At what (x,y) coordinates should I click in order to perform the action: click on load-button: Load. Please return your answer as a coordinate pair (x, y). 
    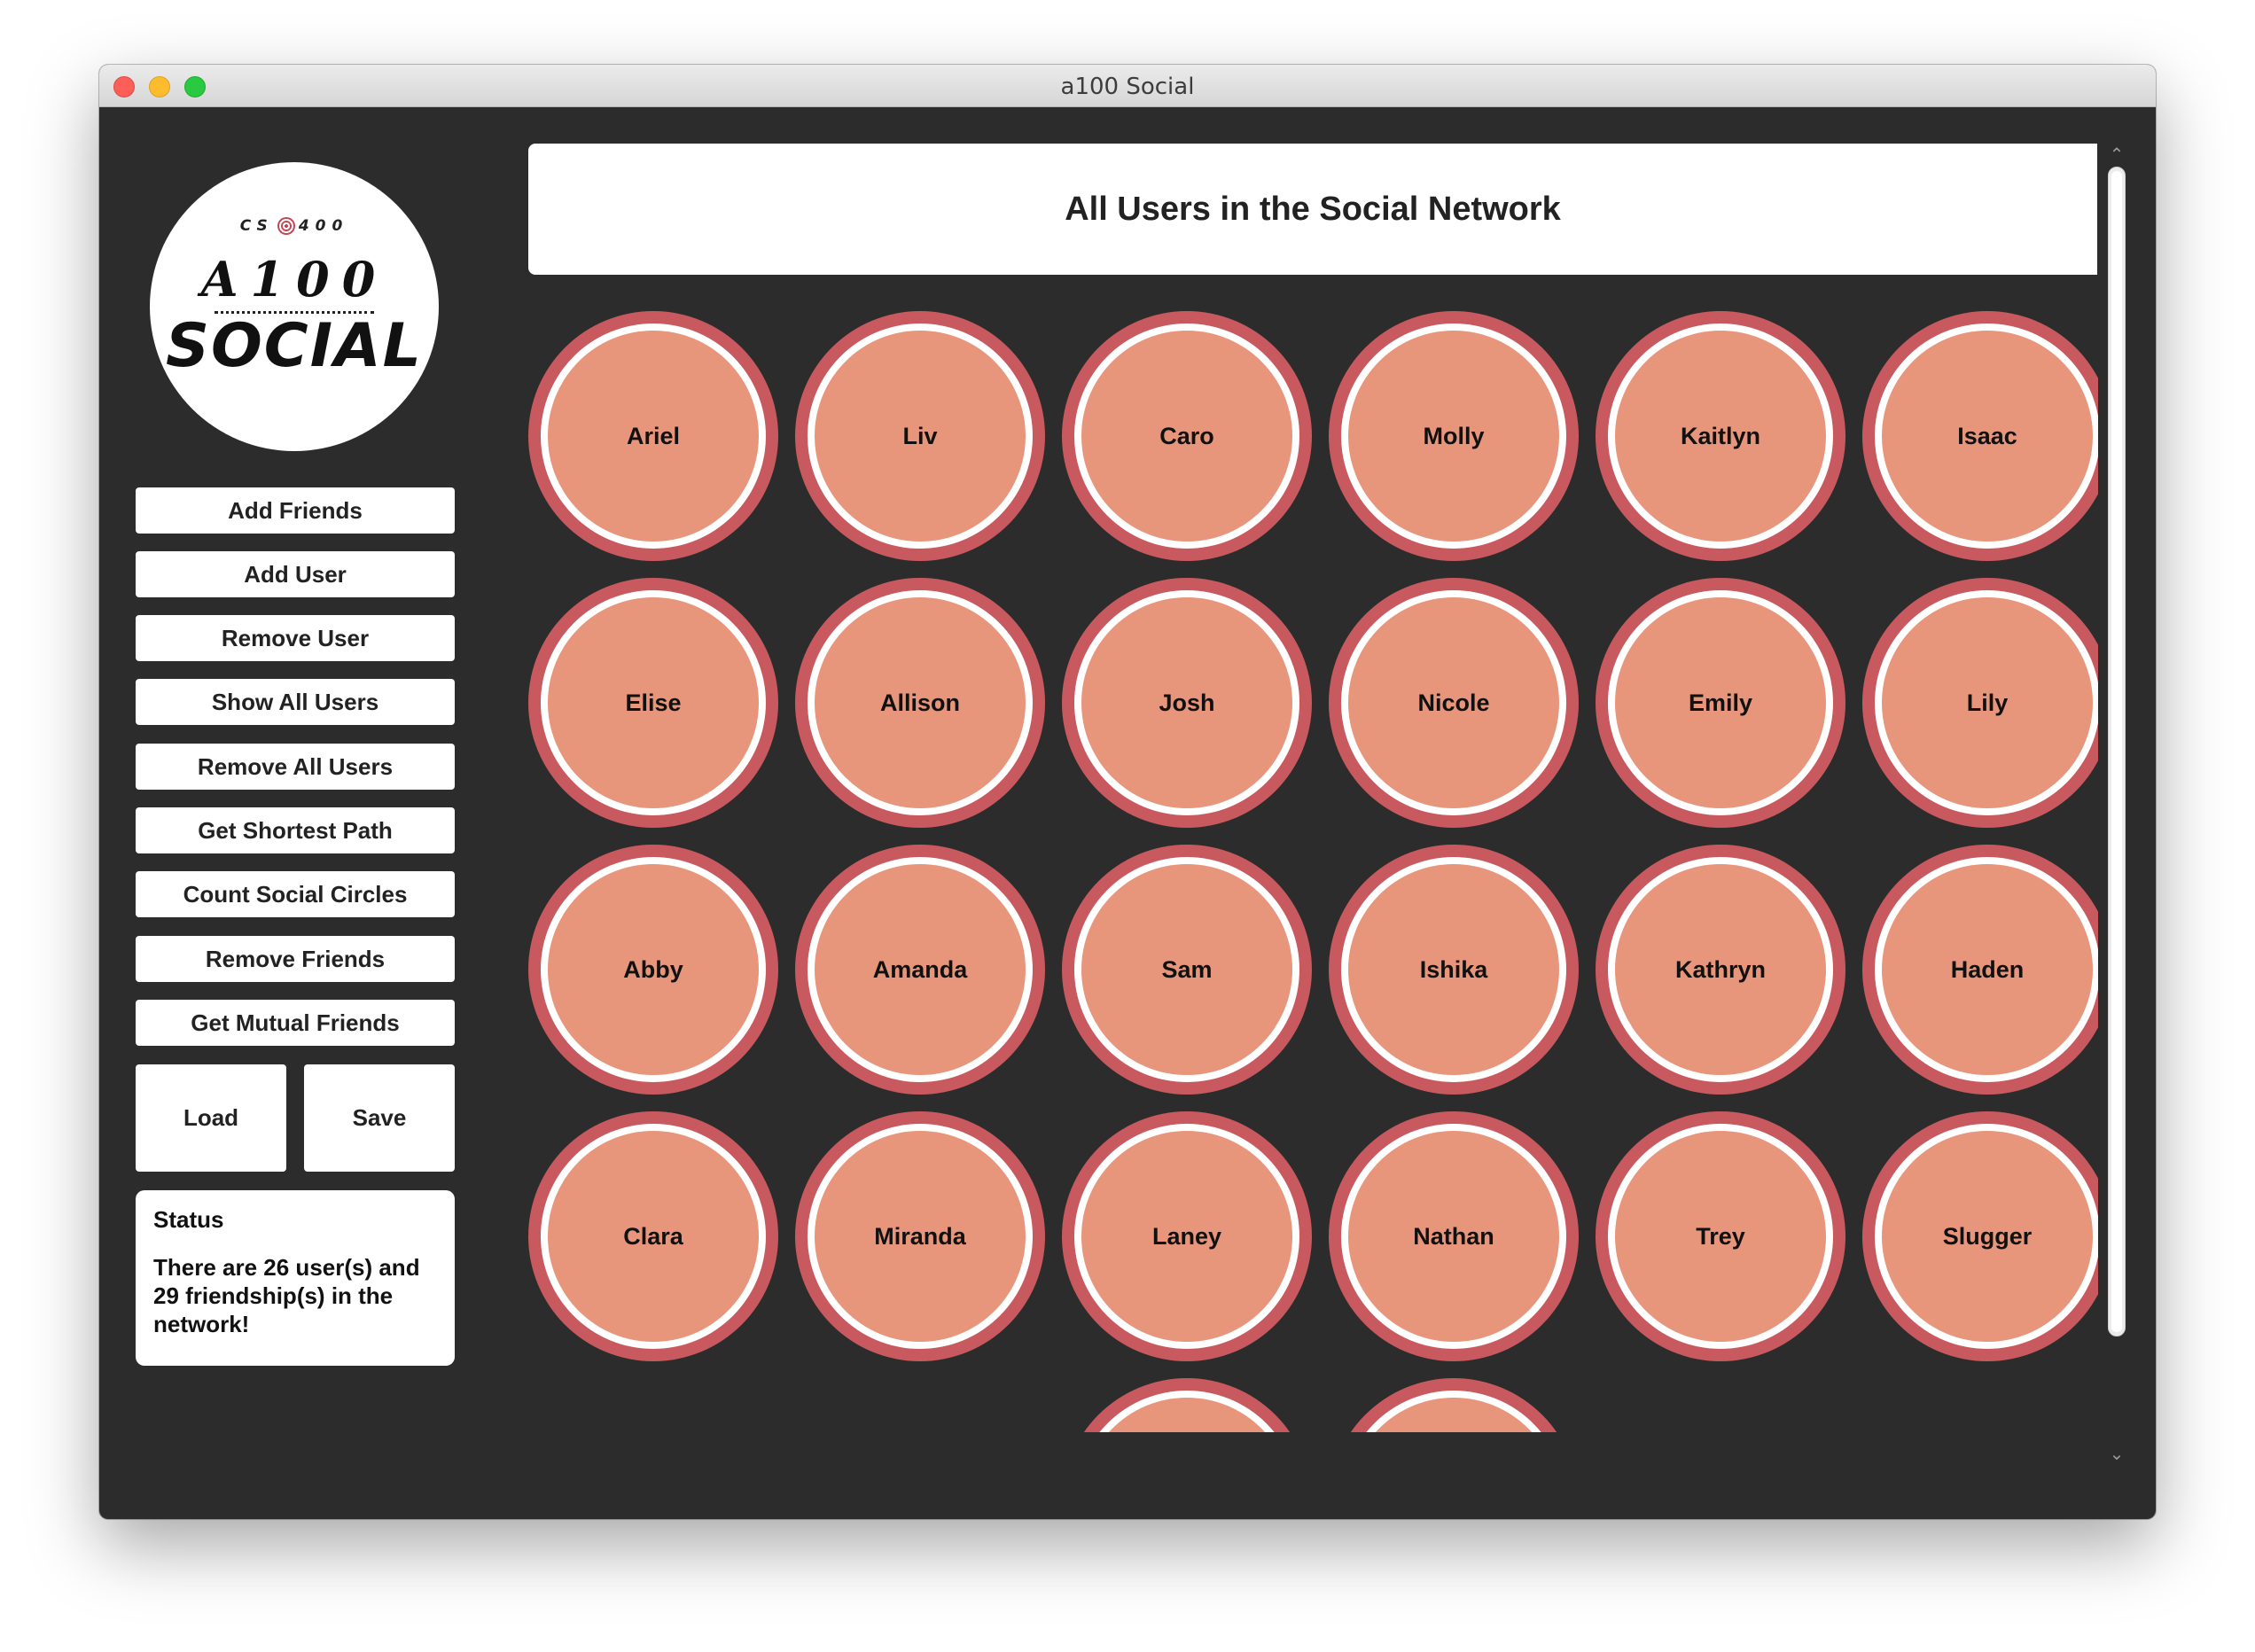
    Looking at the image, I should click on (211, 1118).